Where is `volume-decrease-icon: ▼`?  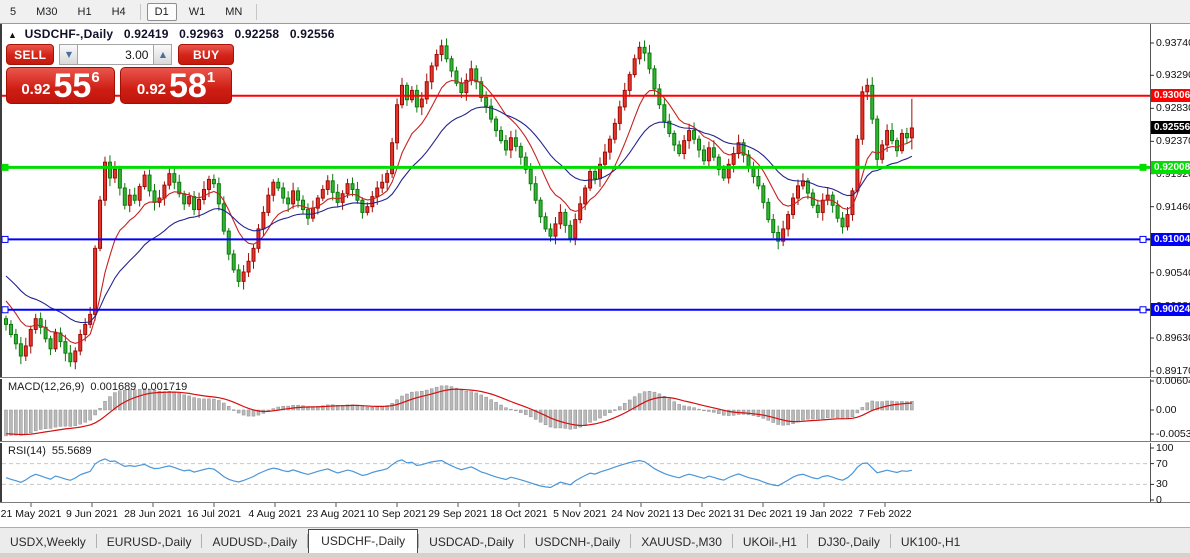
volume-decrease-icon: ▼ is located at coordinates (69, 54).